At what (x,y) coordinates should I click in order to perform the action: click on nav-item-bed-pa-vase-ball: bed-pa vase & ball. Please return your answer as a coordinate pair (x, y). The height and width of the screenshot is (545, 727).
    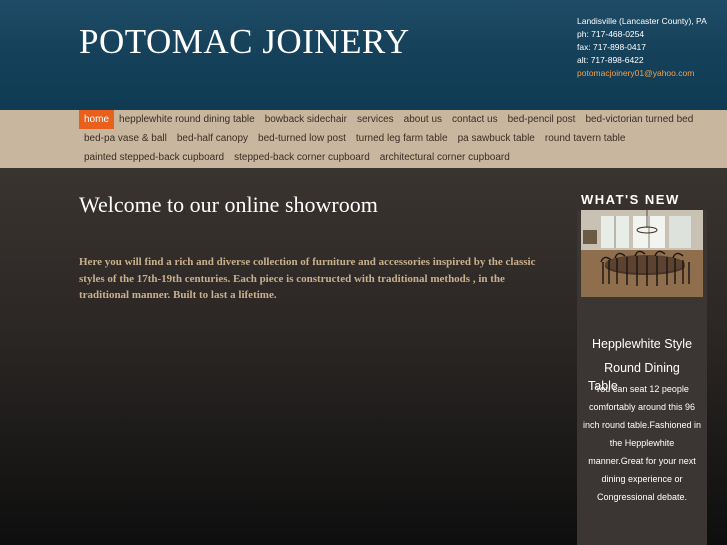
    Looking at the image, I should click on (125, 138).